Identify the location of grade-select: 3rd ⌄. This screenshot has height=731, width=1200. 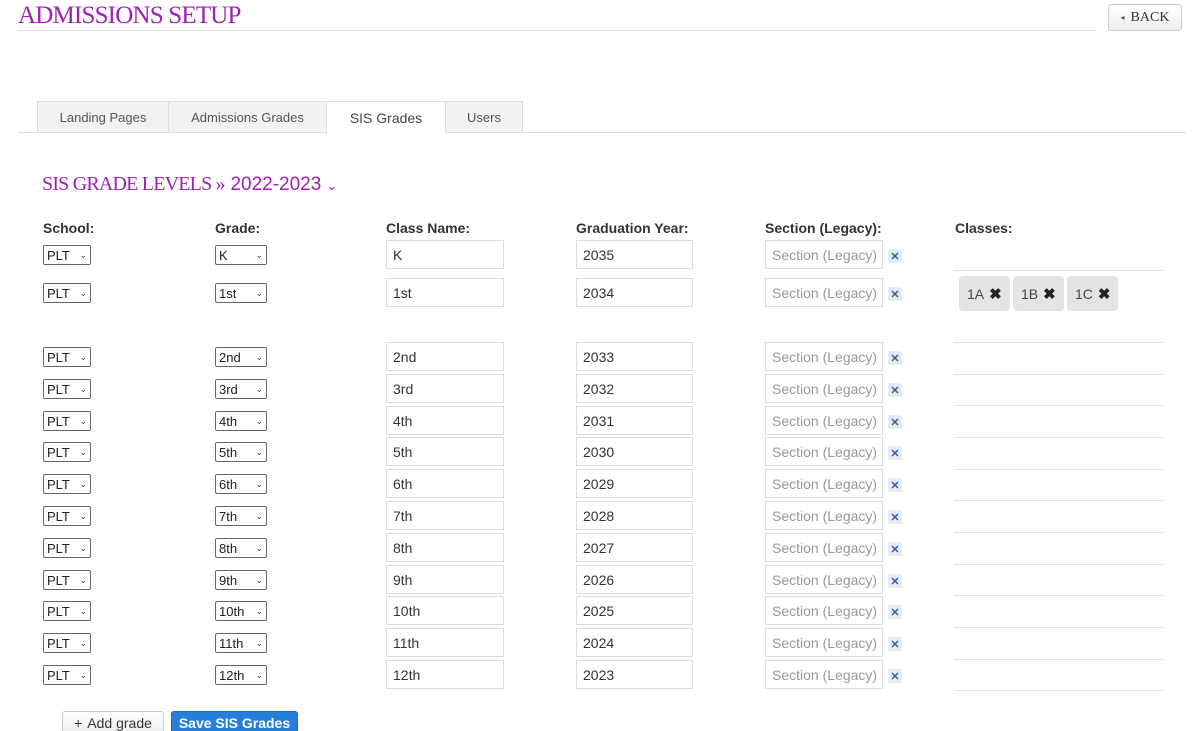
(241, 389).